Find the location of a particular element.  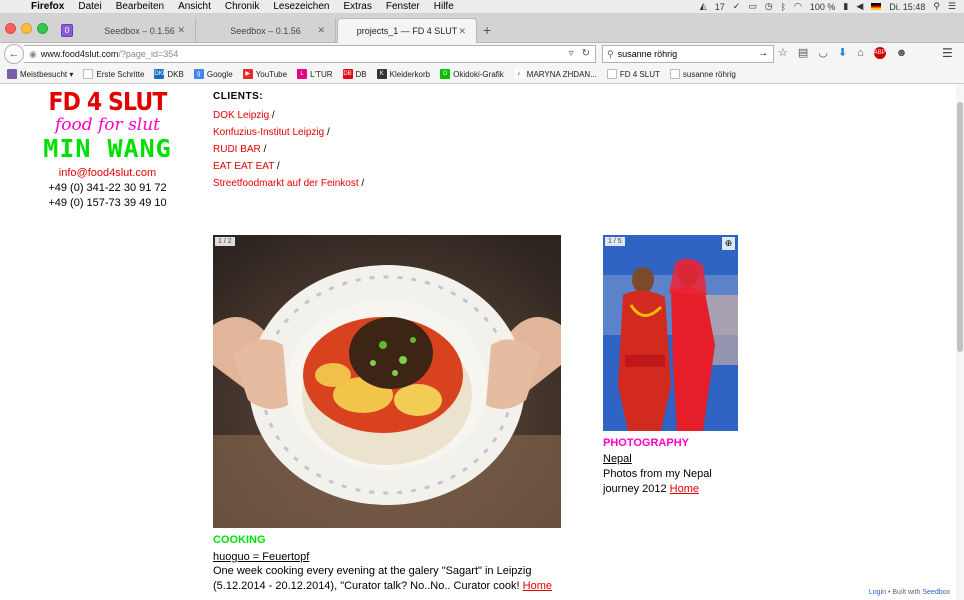

menu-chronik: Chronik is located at coordinates (242, 7).